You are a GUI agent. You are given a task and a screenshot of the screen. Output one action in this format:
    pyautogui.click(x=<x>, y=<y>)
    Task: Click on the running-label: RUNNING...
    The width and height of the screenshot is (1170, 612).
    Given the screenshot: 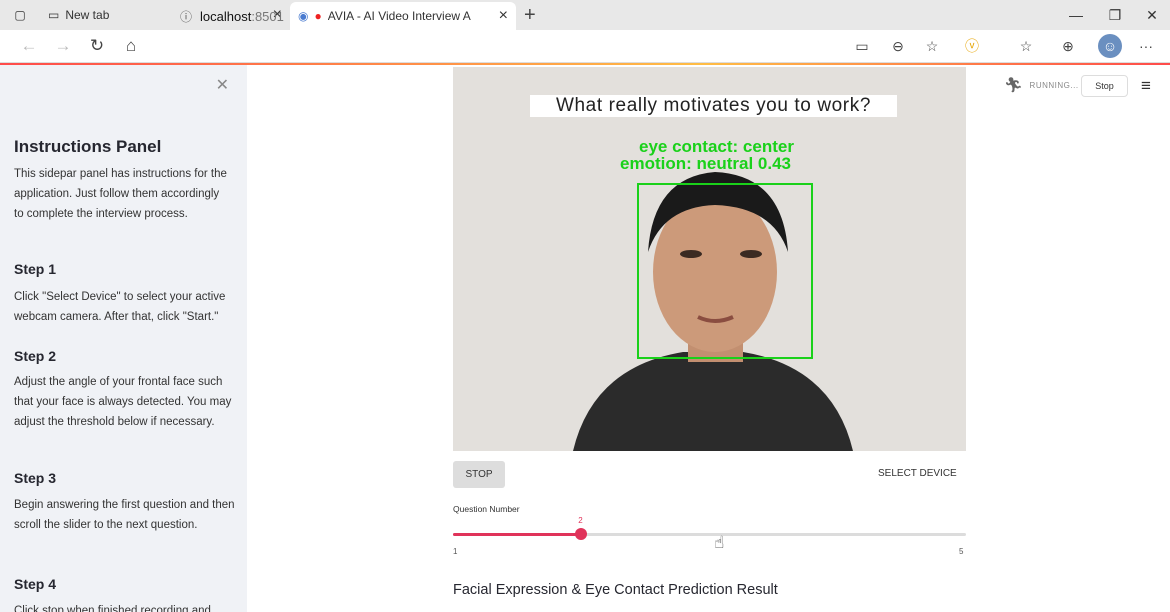 What is the action you would take?
    pyautogui.click(x=1054, y=85)
    